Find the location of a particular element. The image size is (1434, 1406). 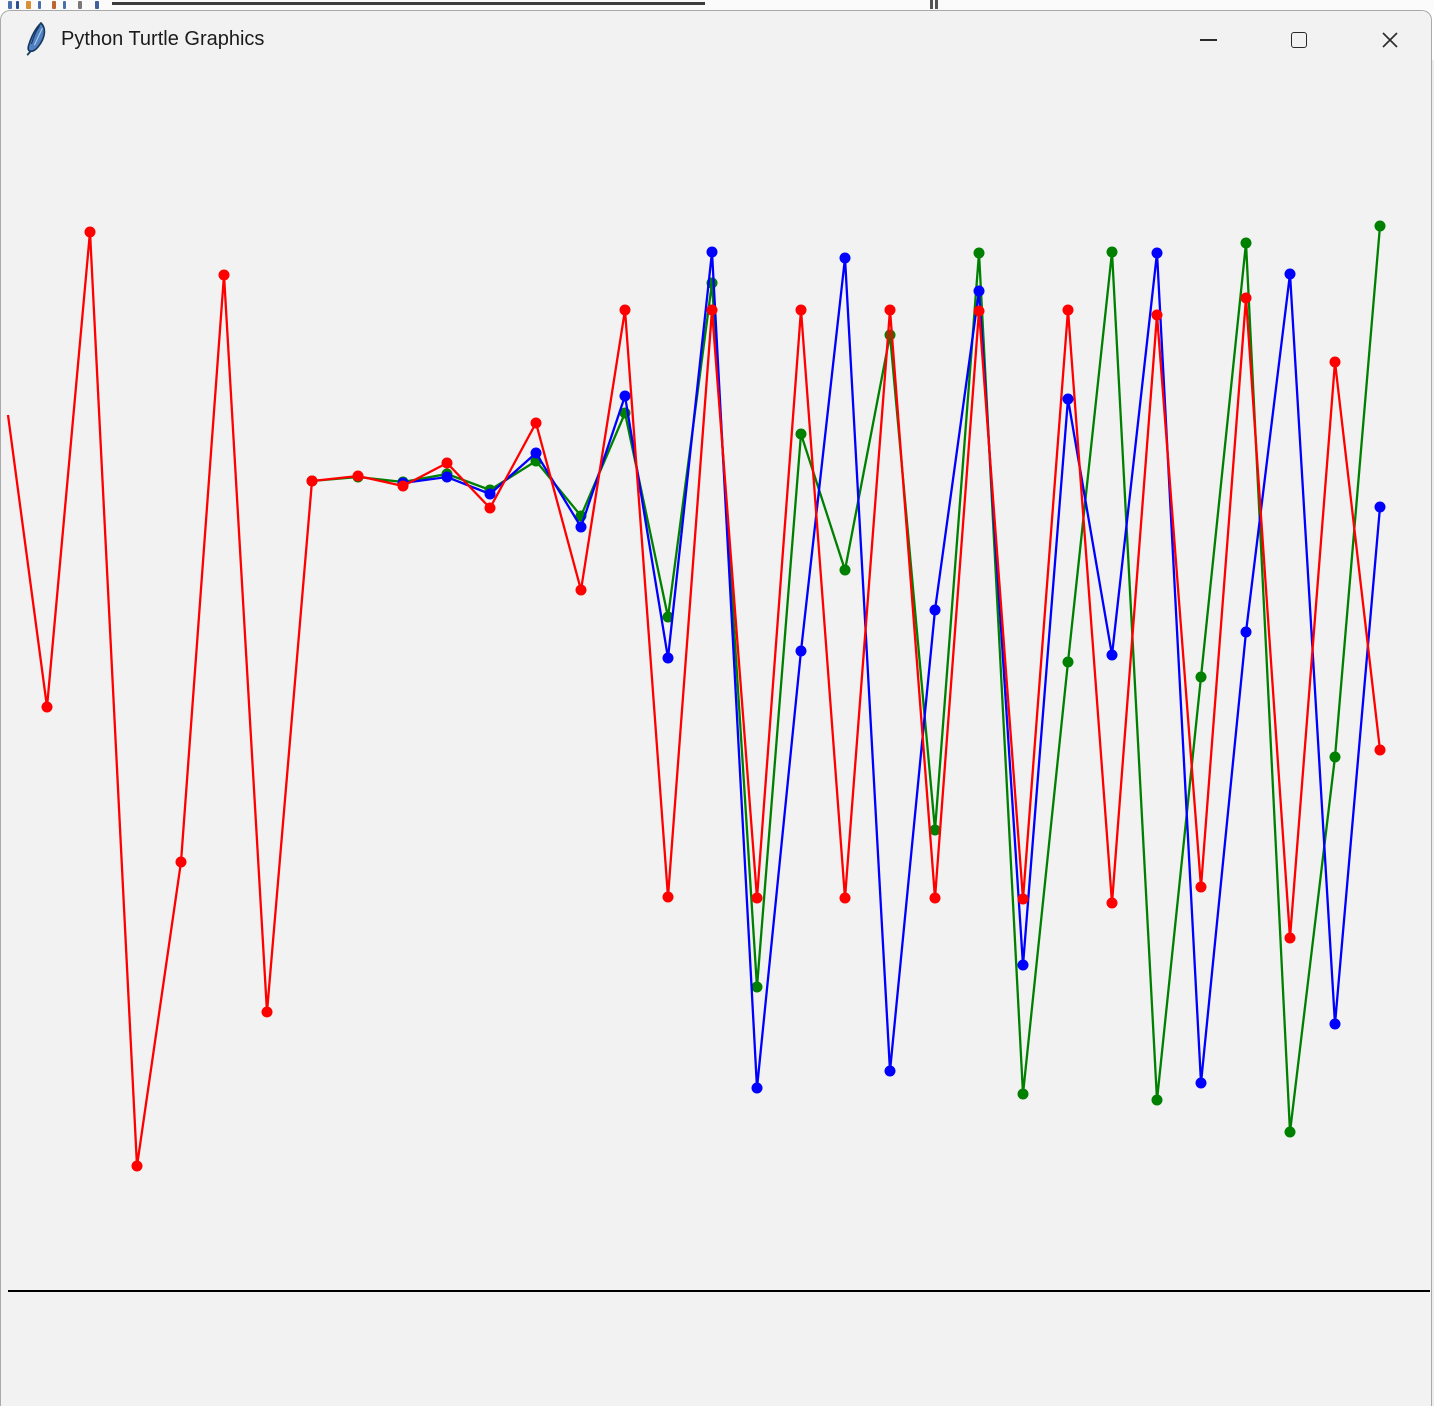

maximize-icon is located at coordinates (1299, 39).